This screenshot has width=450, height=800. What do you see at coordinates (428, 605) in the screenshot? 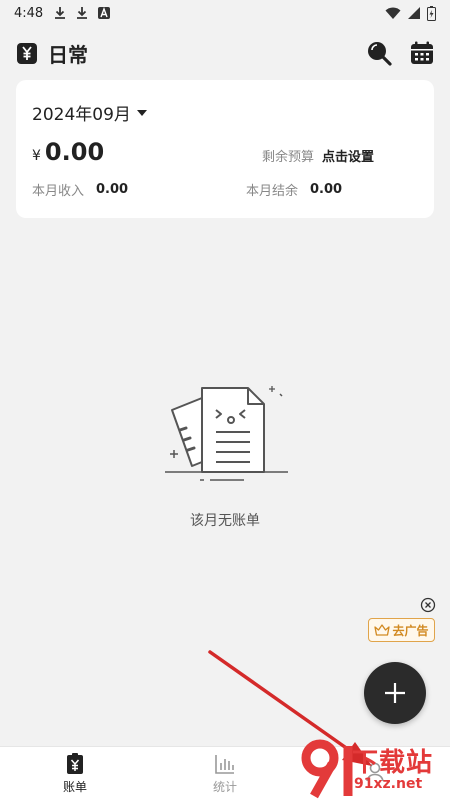
I see `close-ad-icon` at bounding box center [428, 605].